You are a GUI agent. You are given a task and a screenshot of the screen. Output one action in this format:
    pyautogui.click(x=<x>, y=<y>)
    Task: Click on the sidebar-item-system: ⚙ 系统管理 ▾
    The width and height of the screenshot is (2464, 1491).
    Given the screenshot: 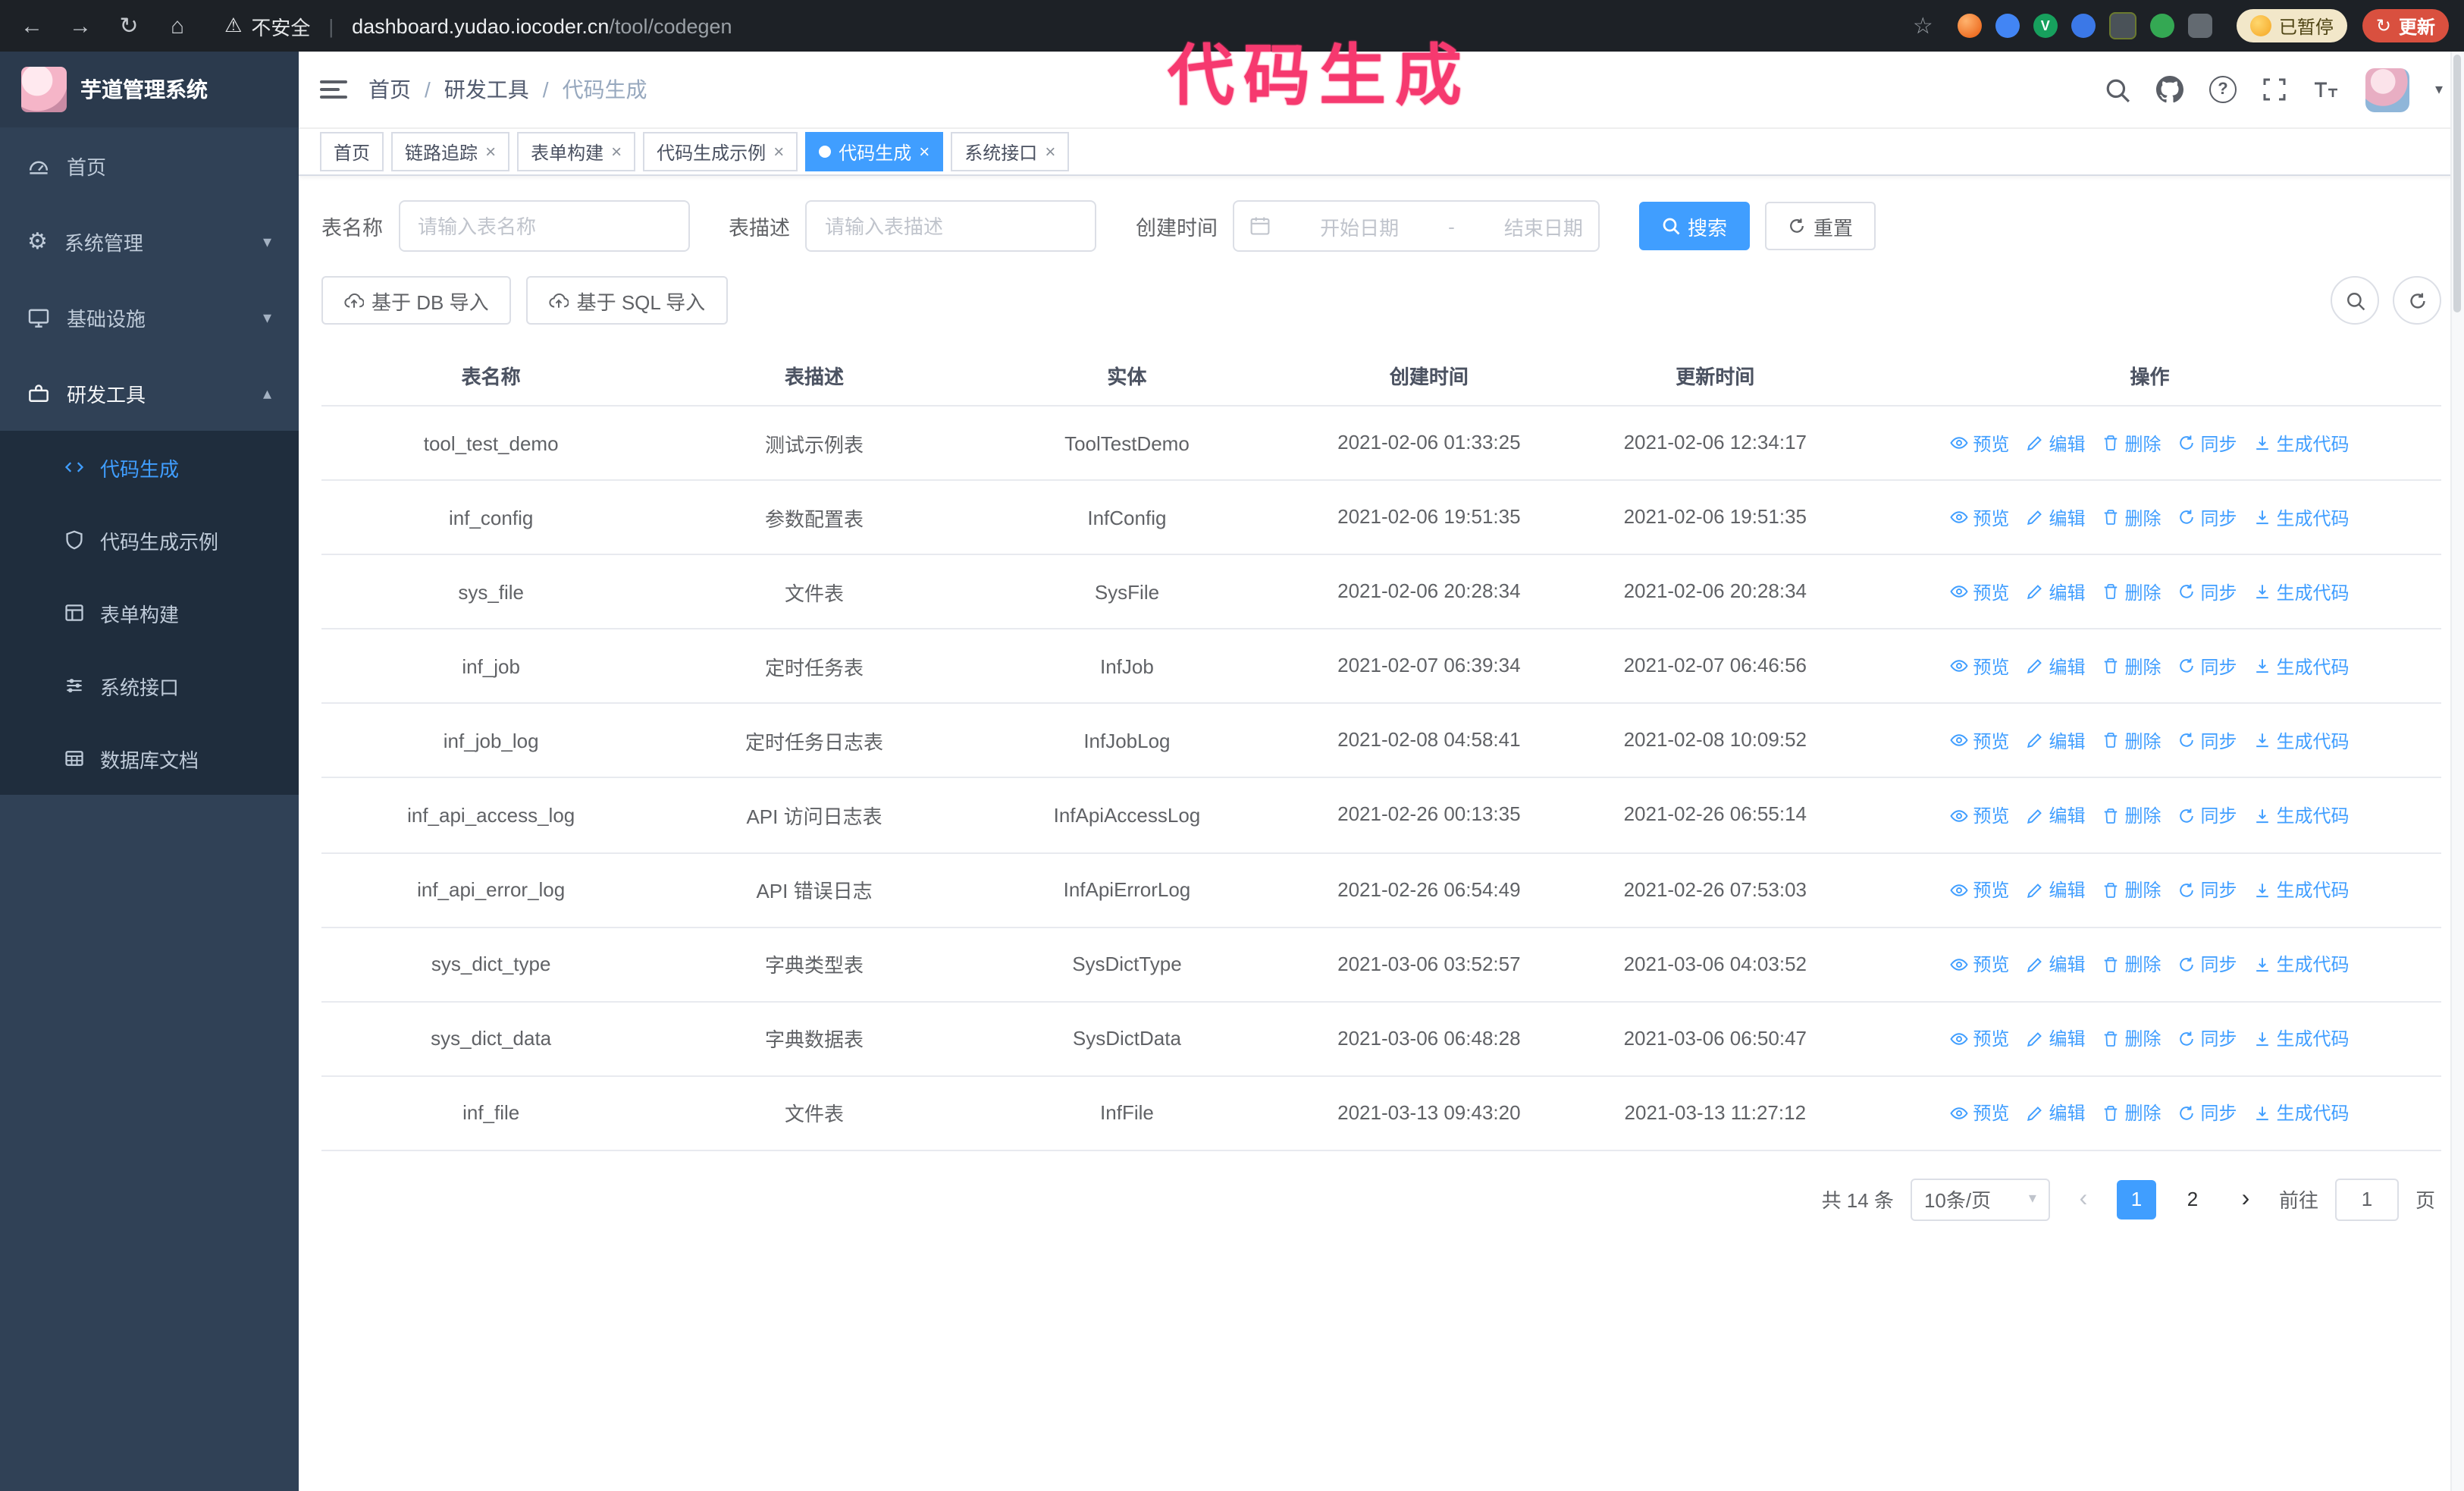 What is the action you would take?
    pyautogui.click(x=150, y=241)
    